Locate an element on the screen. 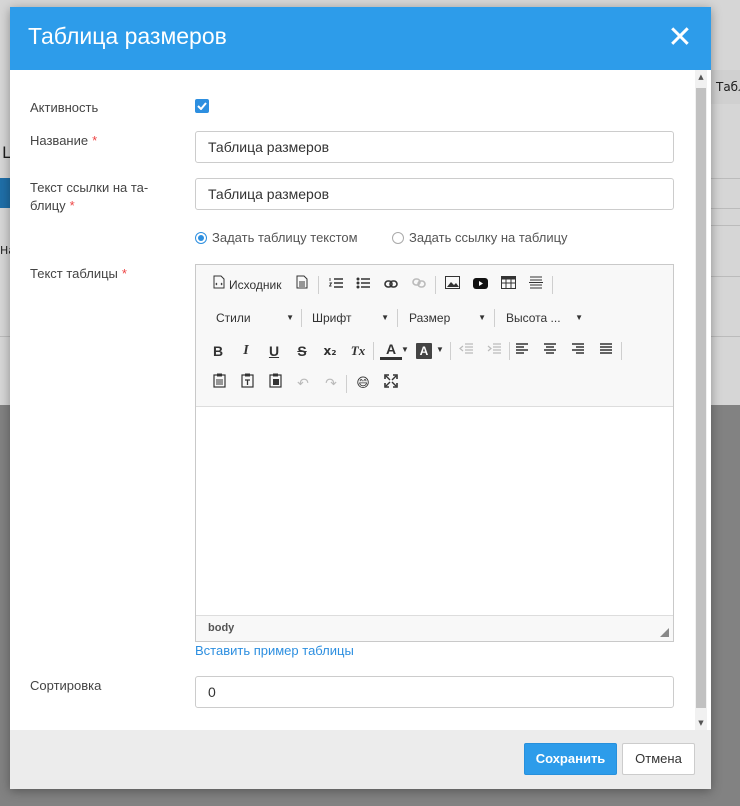 The image size is (740, 806). radio-text-mode is located at coordinates (201, 238).